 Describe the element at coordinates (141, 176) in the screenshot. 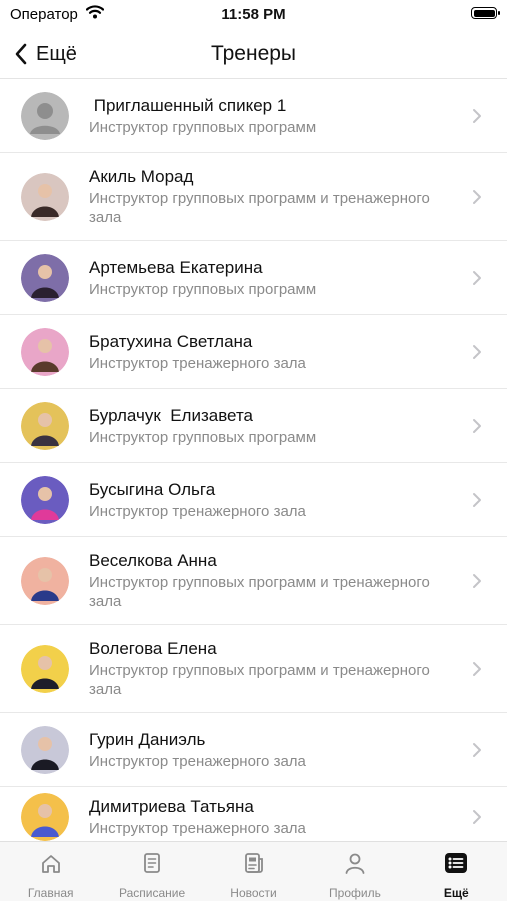

I see `trainer-name: Акиль Морад` at that location.